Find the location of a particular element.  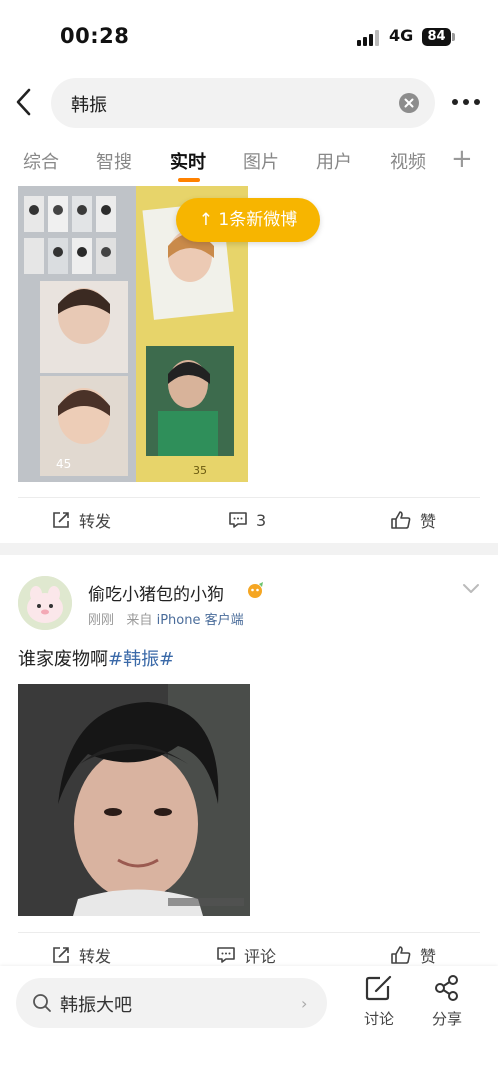

tab-realtime: 实时 is located at coordinates (188, 161).